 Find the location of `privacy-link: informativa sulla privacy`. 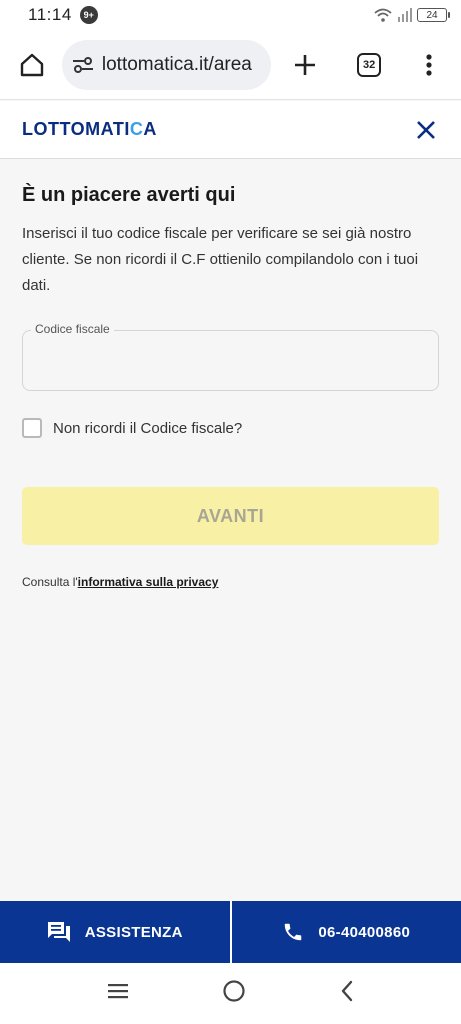

privacy-link: informativa sulla privacy is located at coordinates (148, 582).